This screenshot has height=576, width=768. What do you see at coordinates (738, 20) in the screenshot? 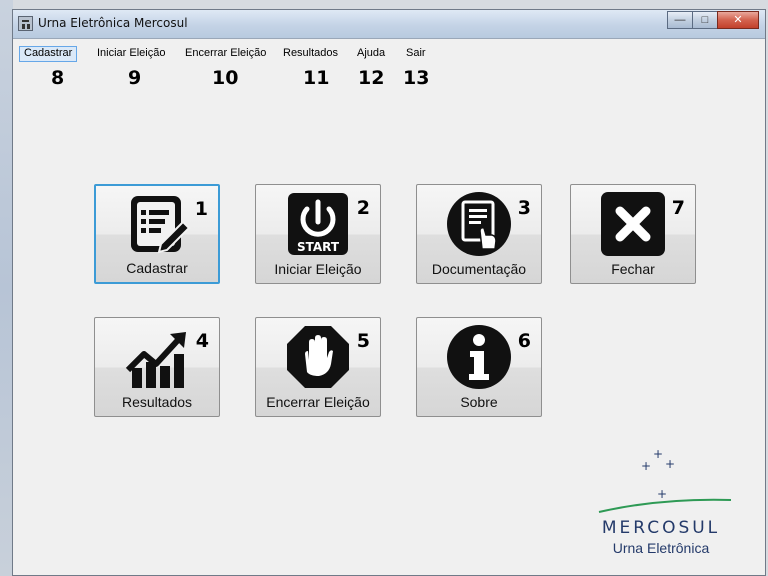
I see `close-window-button: ✕` at bounding box center [738, 20].